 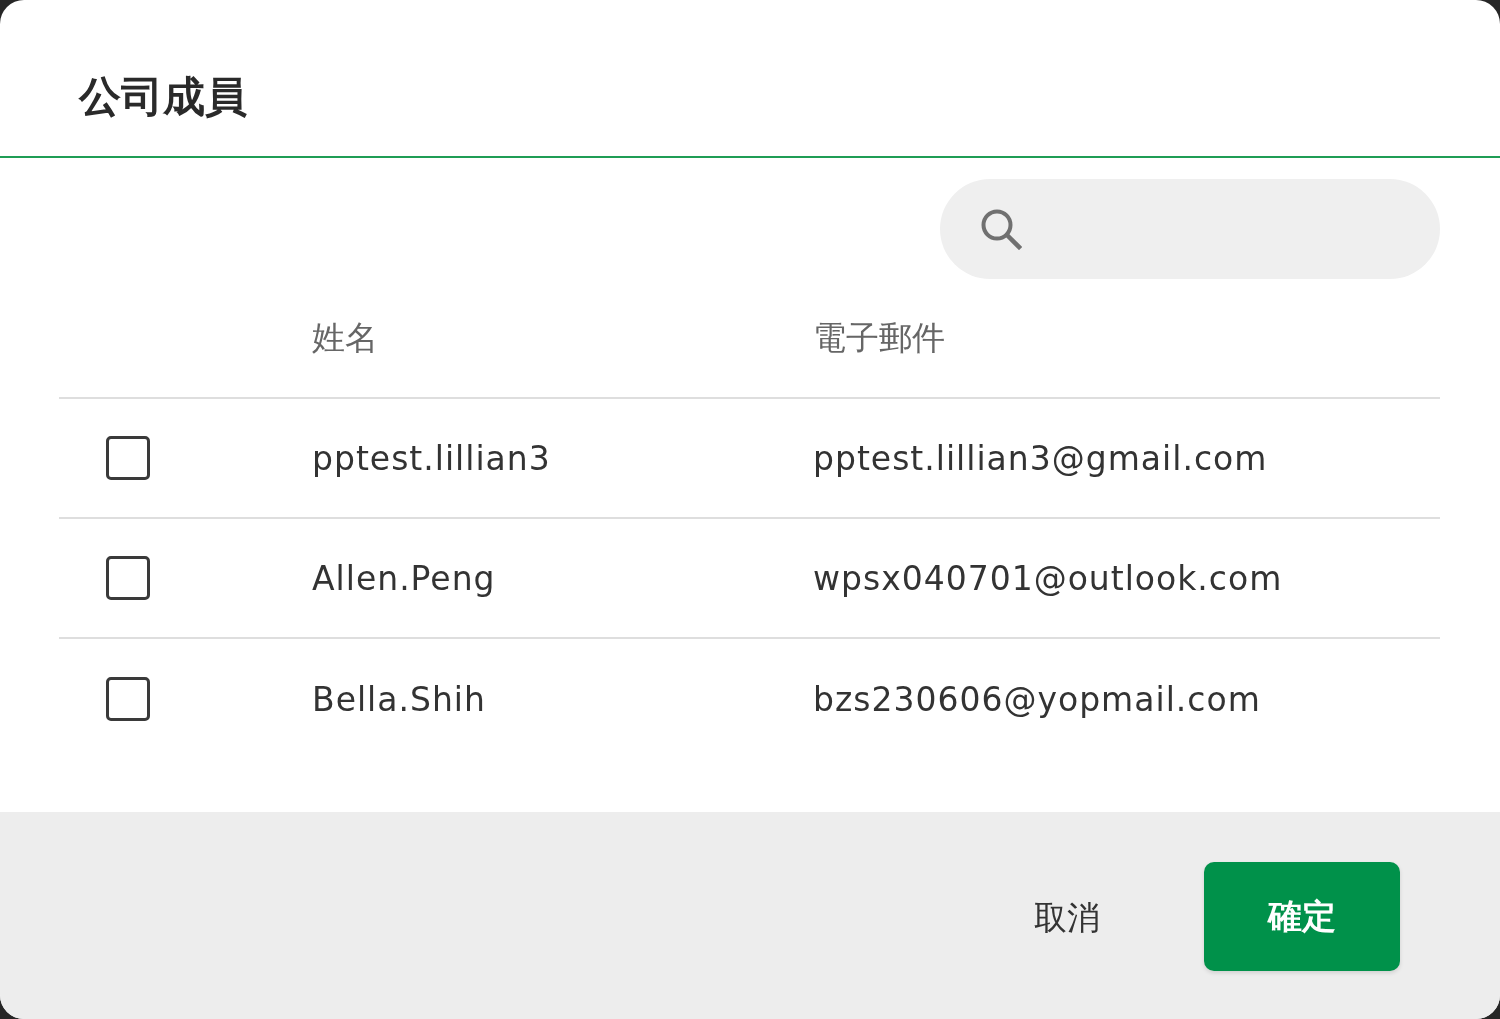 I want to click on email-cell: wpsx040701@outlook.com, so click(x=1048, y=578).